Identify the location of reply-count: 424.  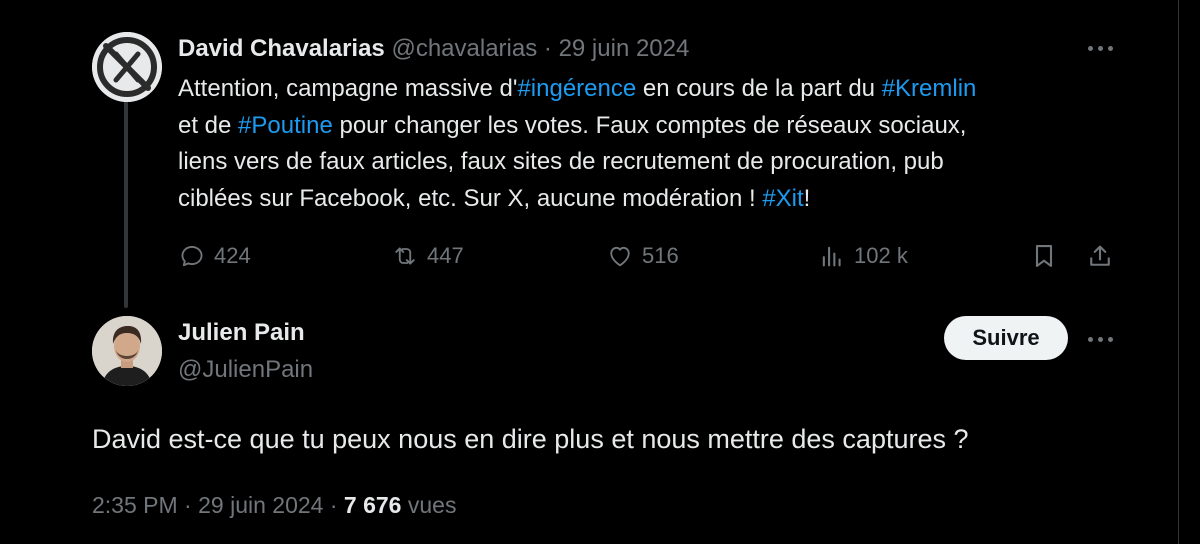
(232, 255).